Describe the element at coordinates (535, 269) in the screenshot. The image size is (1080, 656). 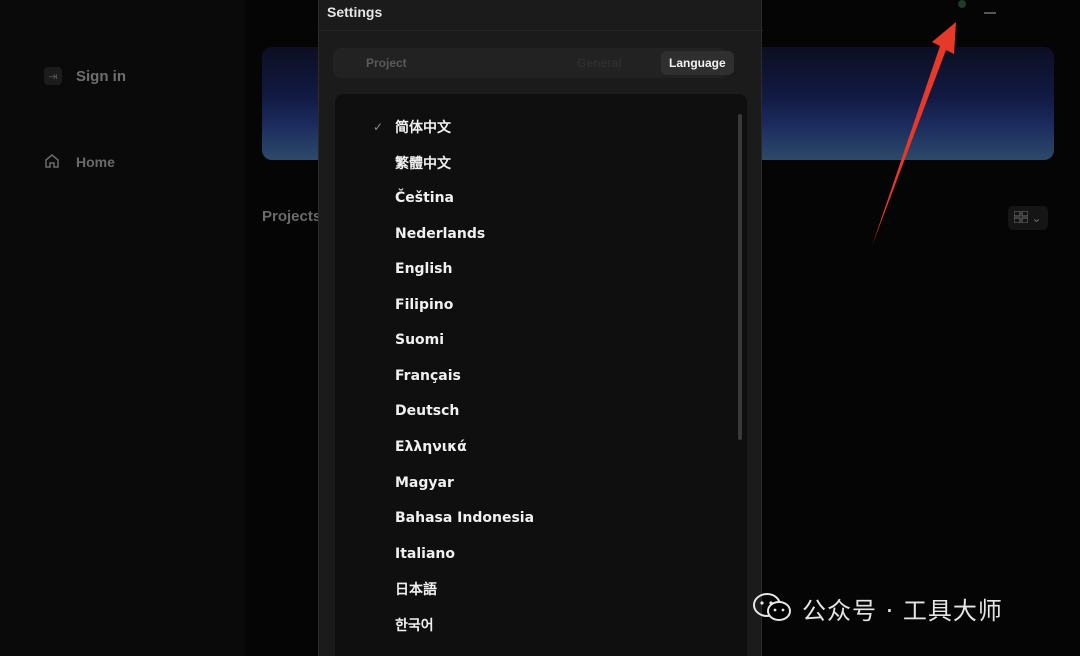
I see `language-option: English` at that location.